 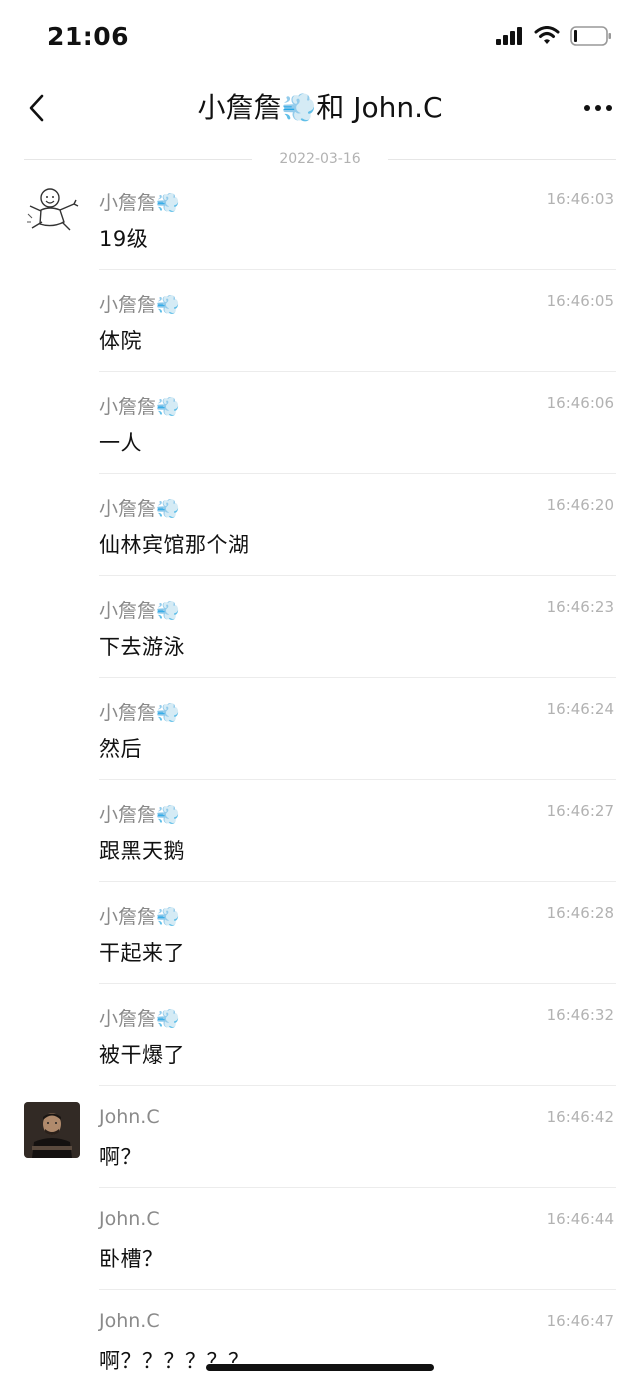 I want to click on message-row: 小詹詹💨 16:46:32 被干爆了, so click(x=320, y=1035).